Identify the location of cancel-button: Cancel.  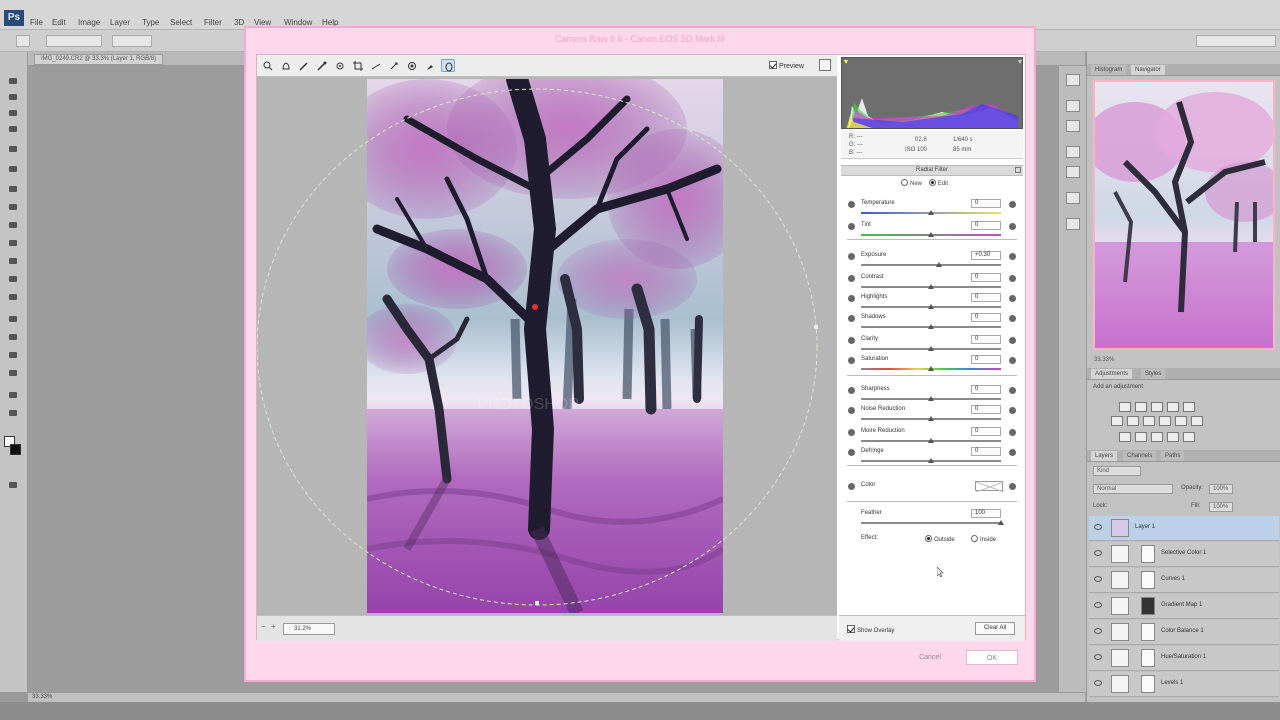
(930, 657).